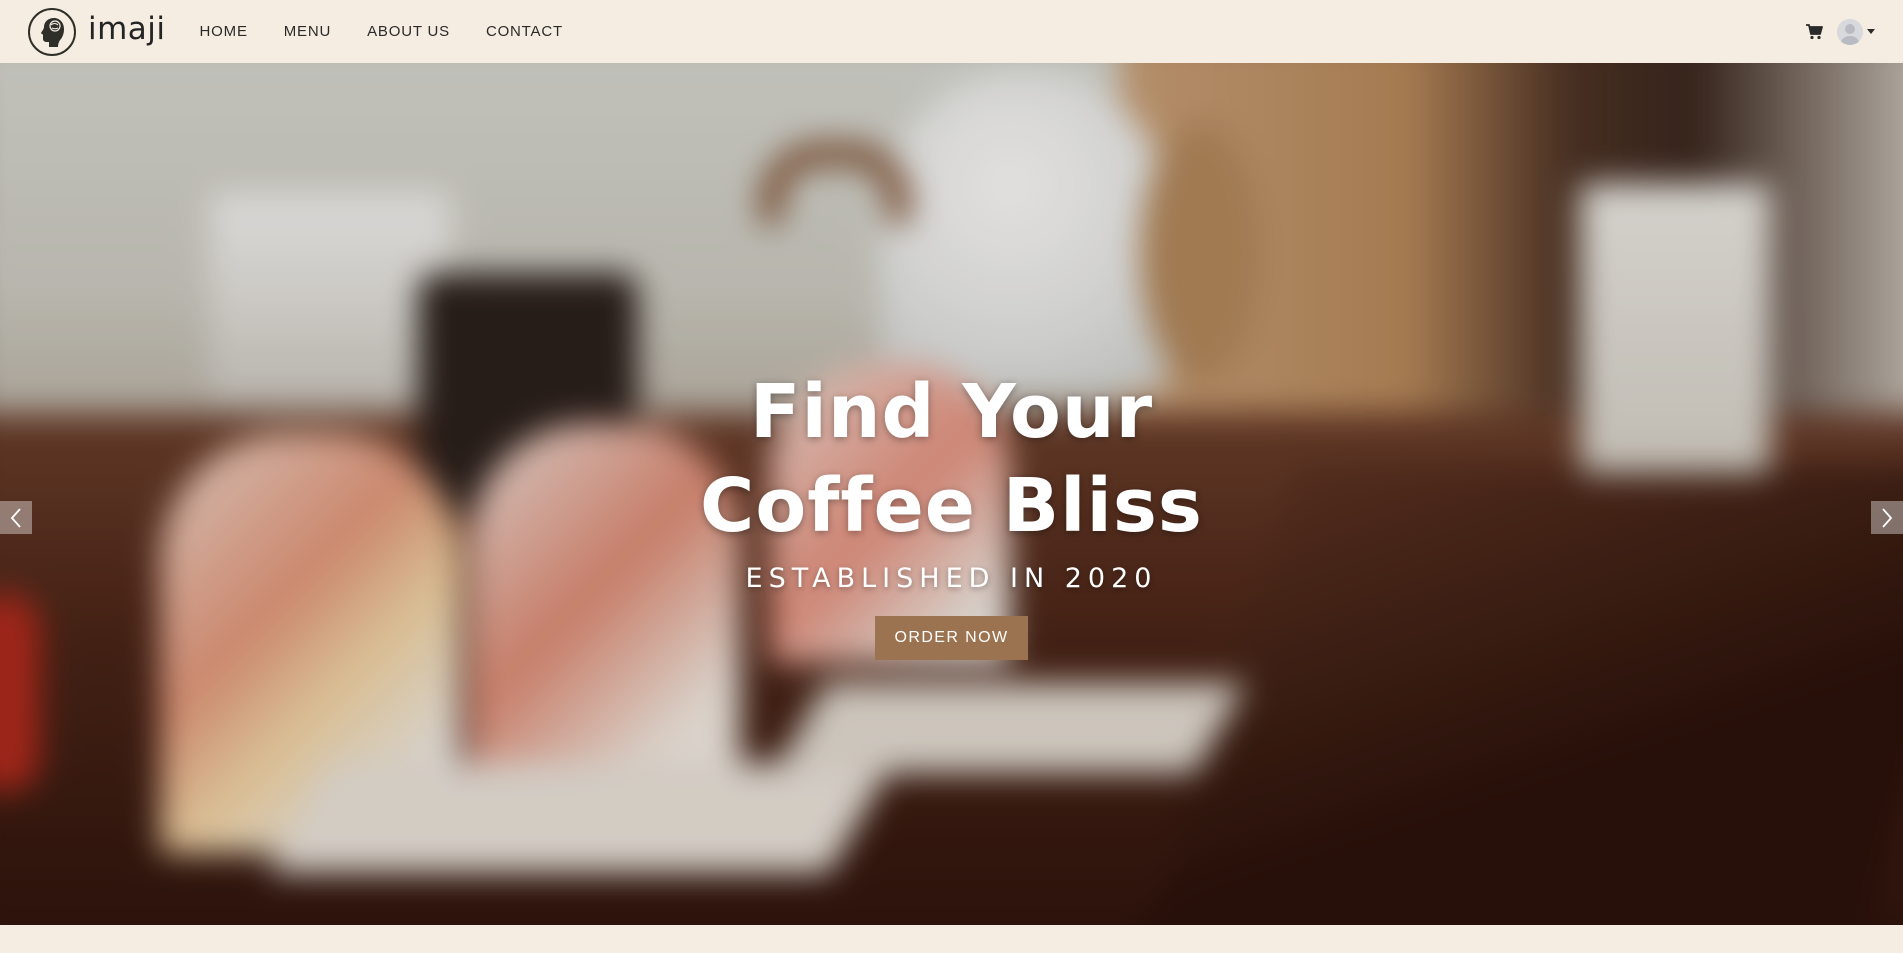  What do you see at coordinates (951, 638) in the screenshot?
I see `order-now-button: ORDER NOW` at bounding box center [951, 638].